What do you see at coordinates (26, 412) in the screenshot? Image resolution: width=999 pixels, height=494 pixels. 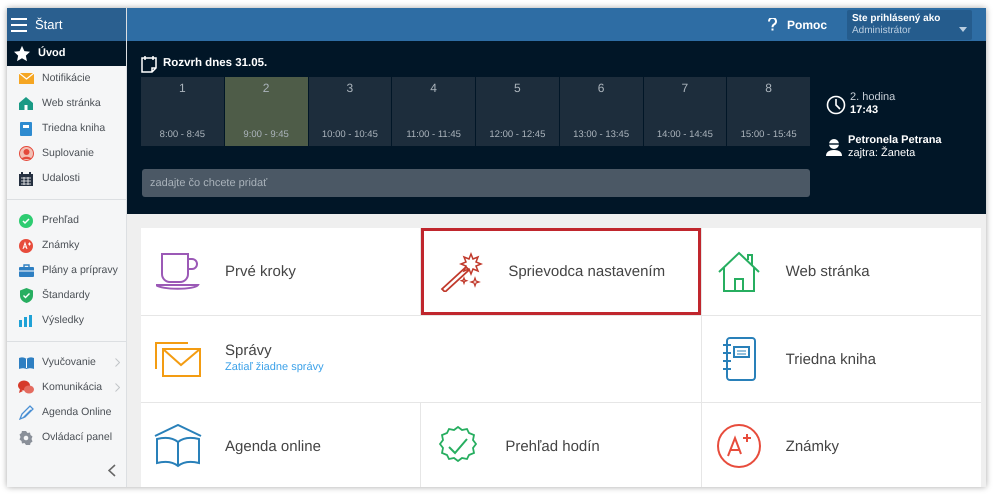 I see `pen-icon` at bounding box center [26, 412].